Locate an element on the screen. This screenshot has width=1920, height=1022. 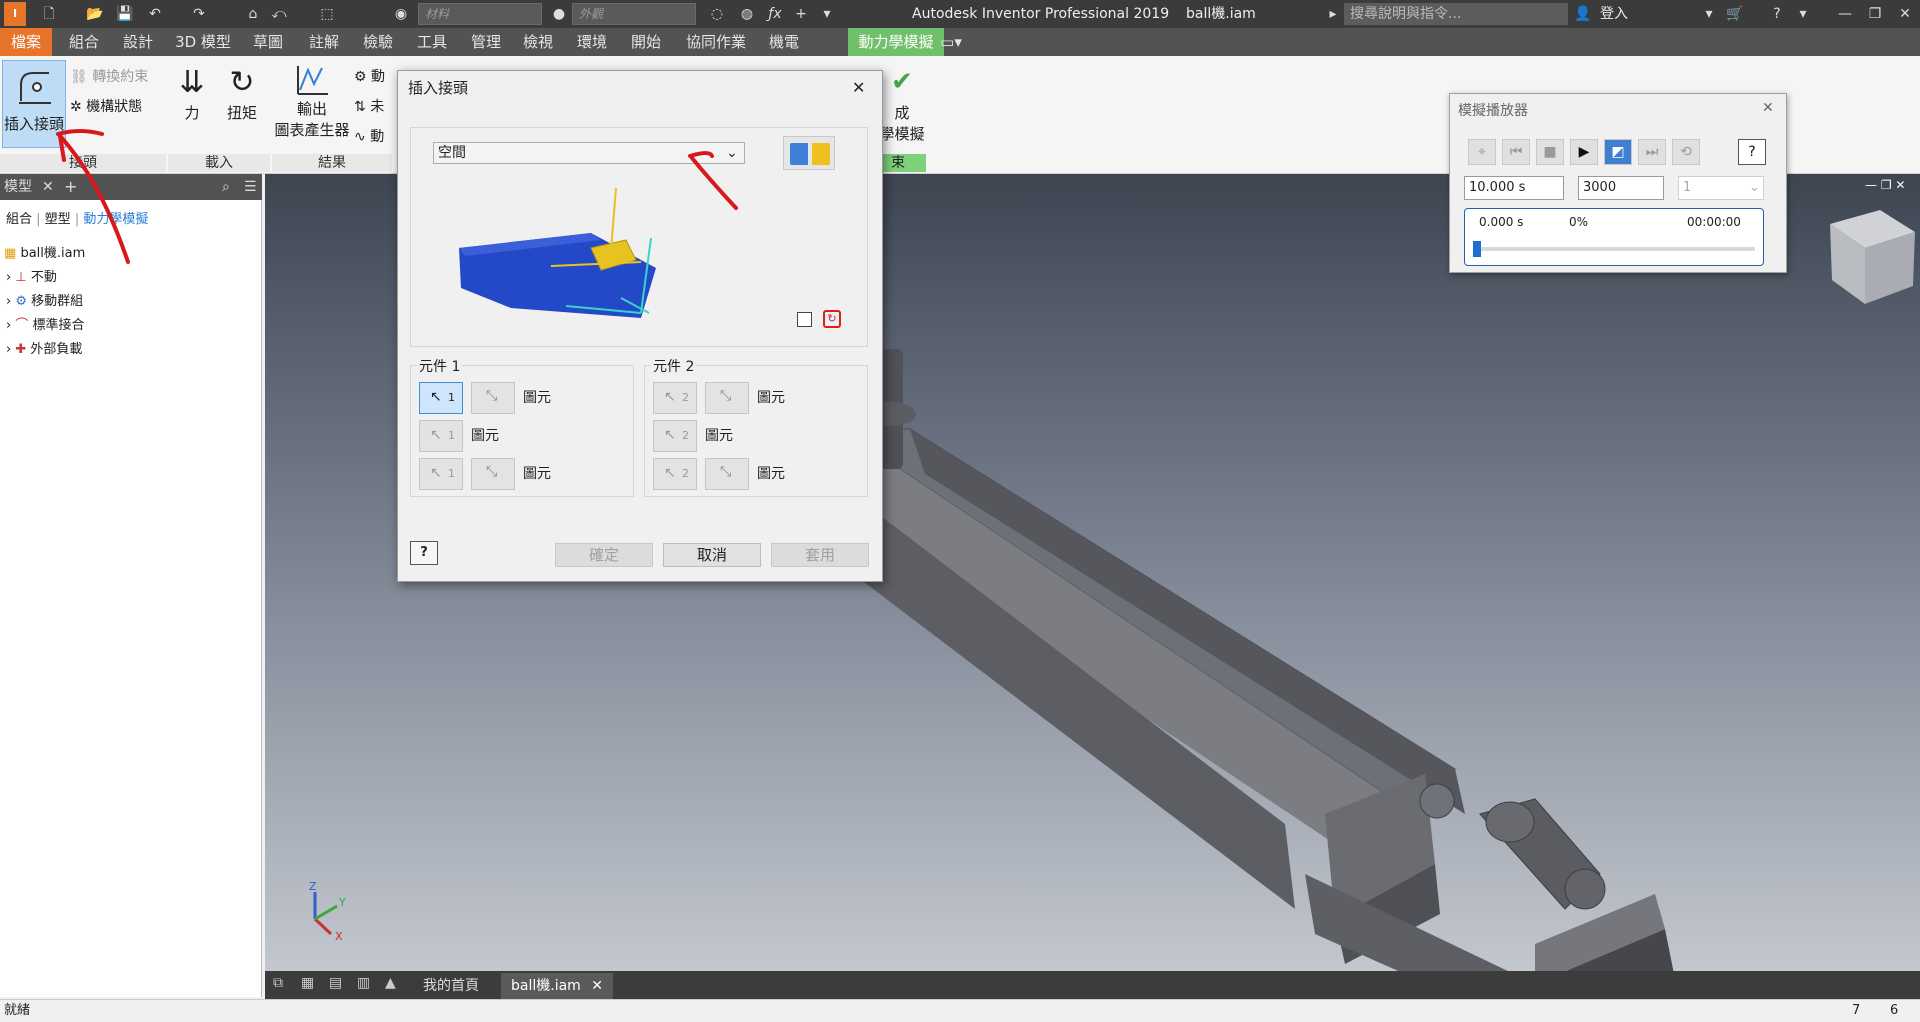
tab-sketch: 草圖 is located at coordinates (268, 42).